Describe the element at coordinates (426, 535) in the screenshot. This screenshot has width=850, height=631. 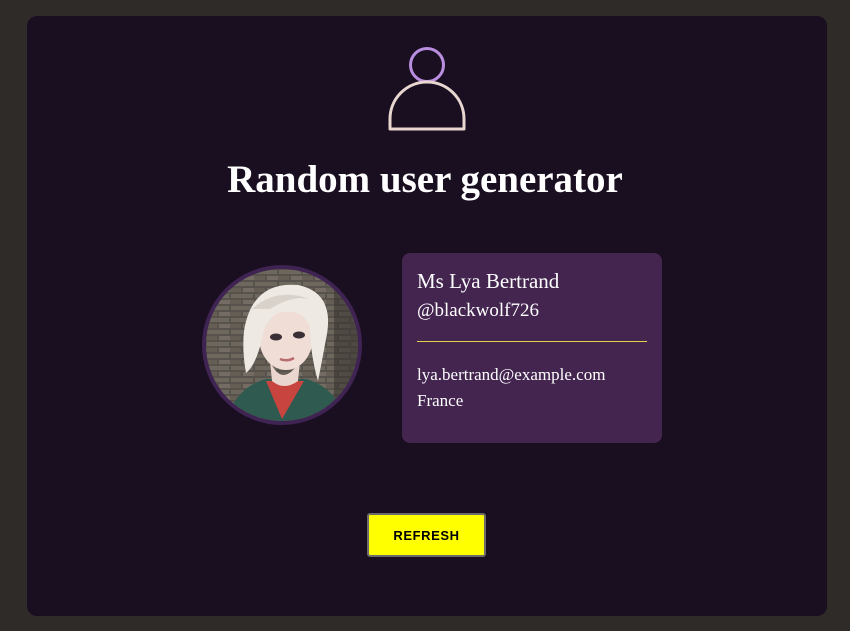
I see `refresh-button: REFRESH` at that location.